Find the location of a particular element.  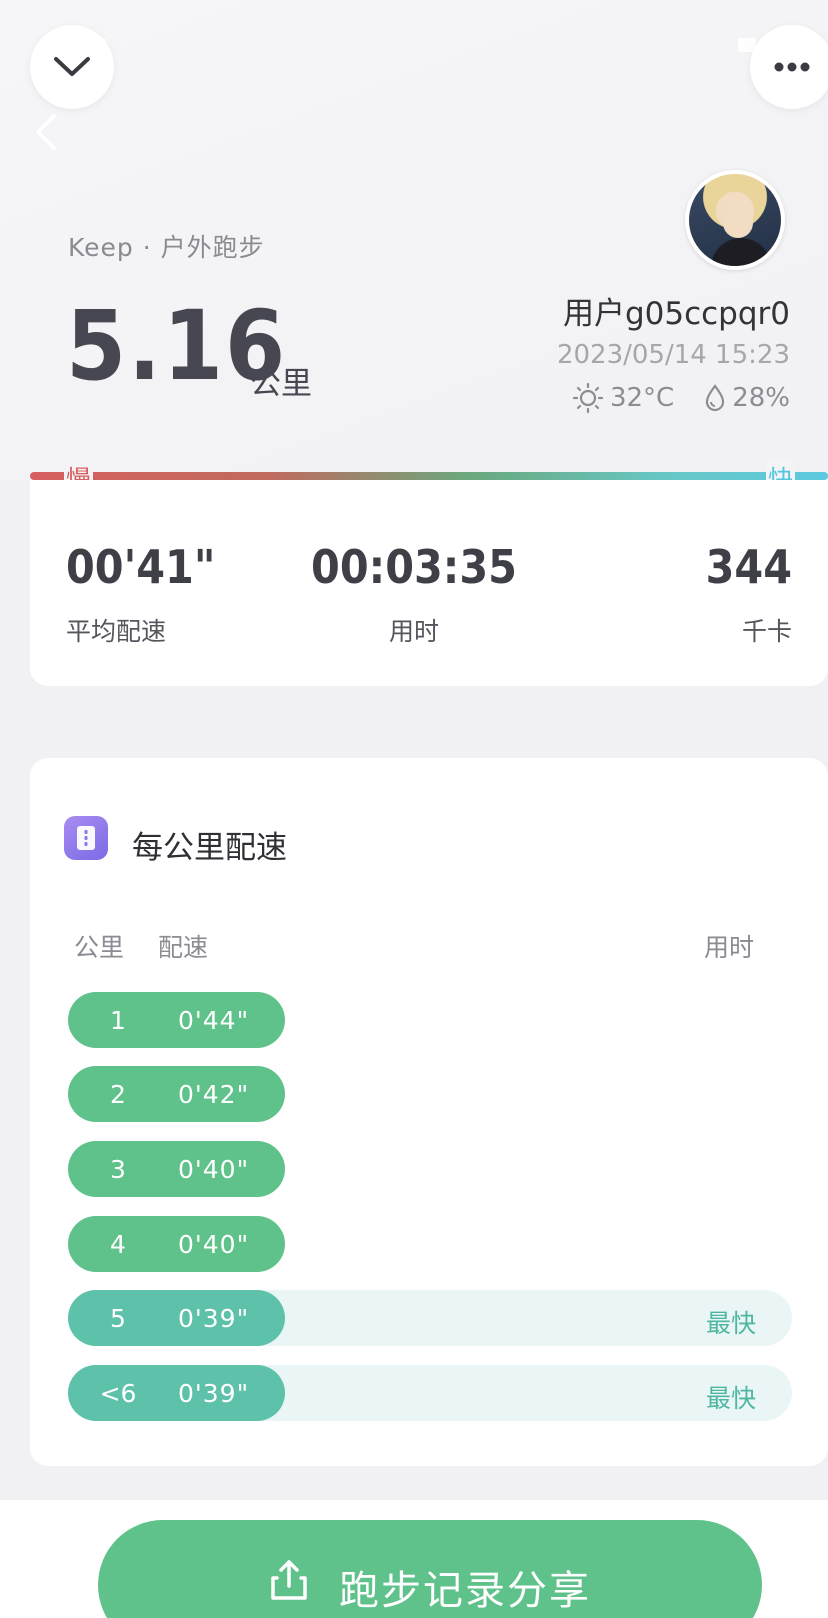

split-row-fastest: 5 0'39" 最快 is located at coordinates (430, 1318).